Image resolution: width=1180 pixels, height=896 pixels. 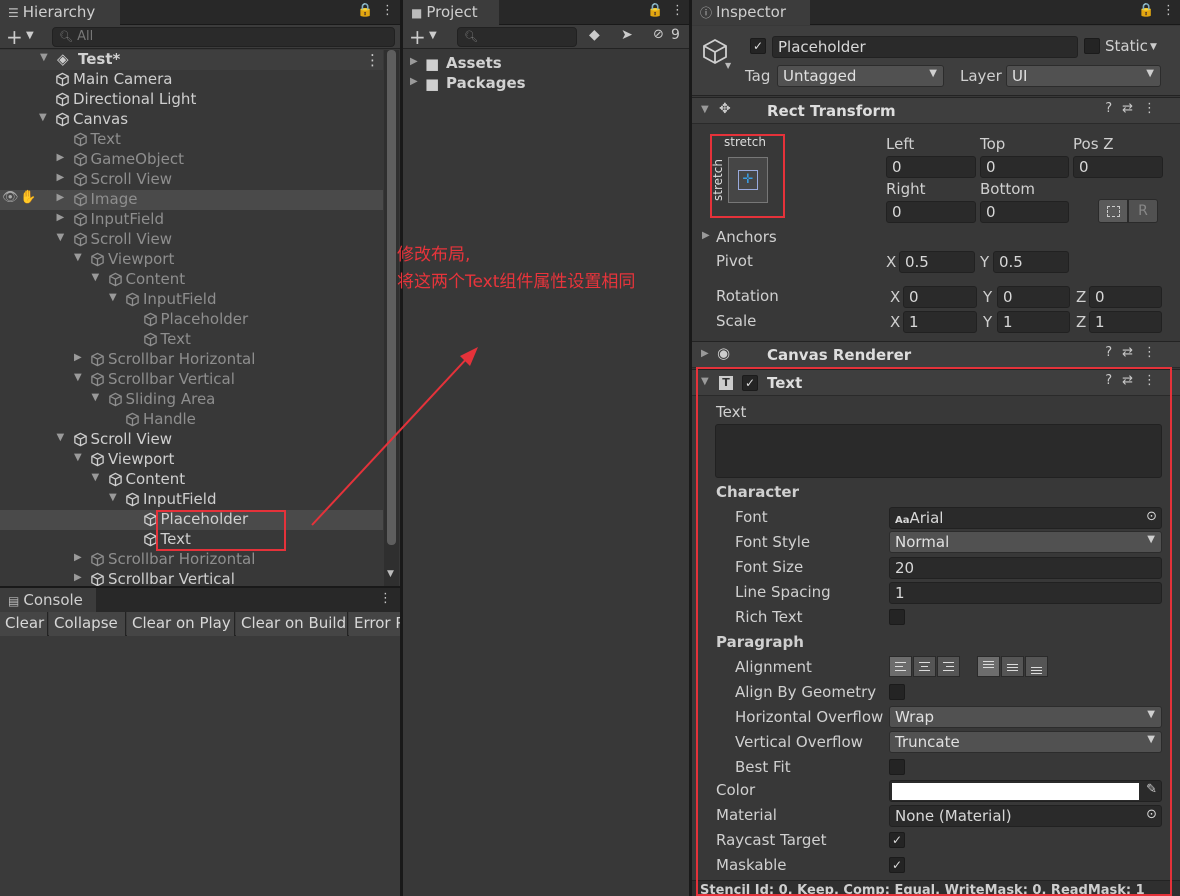 What do you see at coordinates (1113, 211) in the screenshot?
I see `blueprint-mode-button` at bounding box center [1113, 211].